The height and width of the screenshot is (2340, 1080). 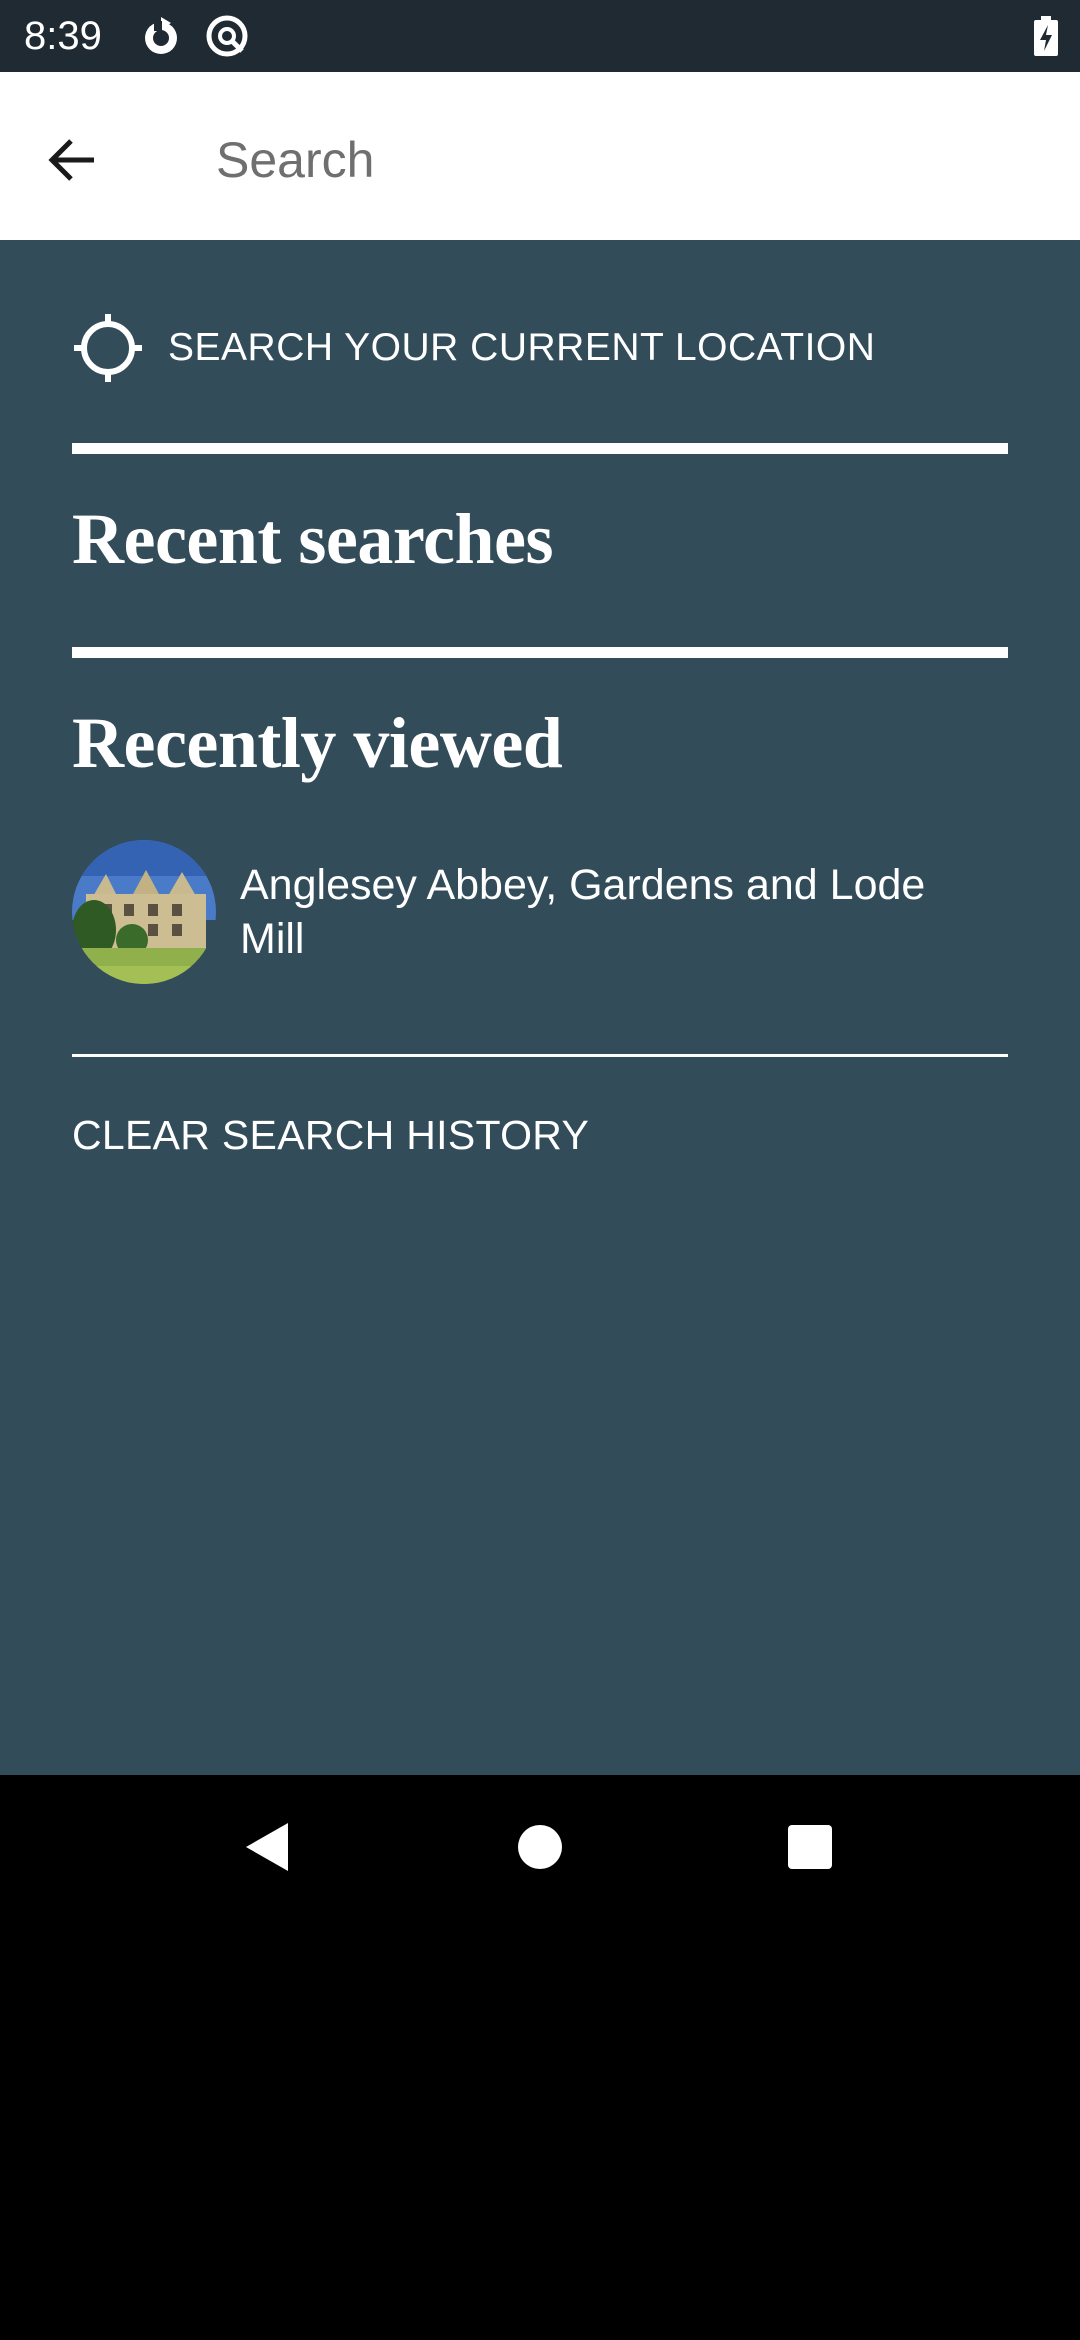 I want to click on nav-home-button, so click(x=540, y=1847).